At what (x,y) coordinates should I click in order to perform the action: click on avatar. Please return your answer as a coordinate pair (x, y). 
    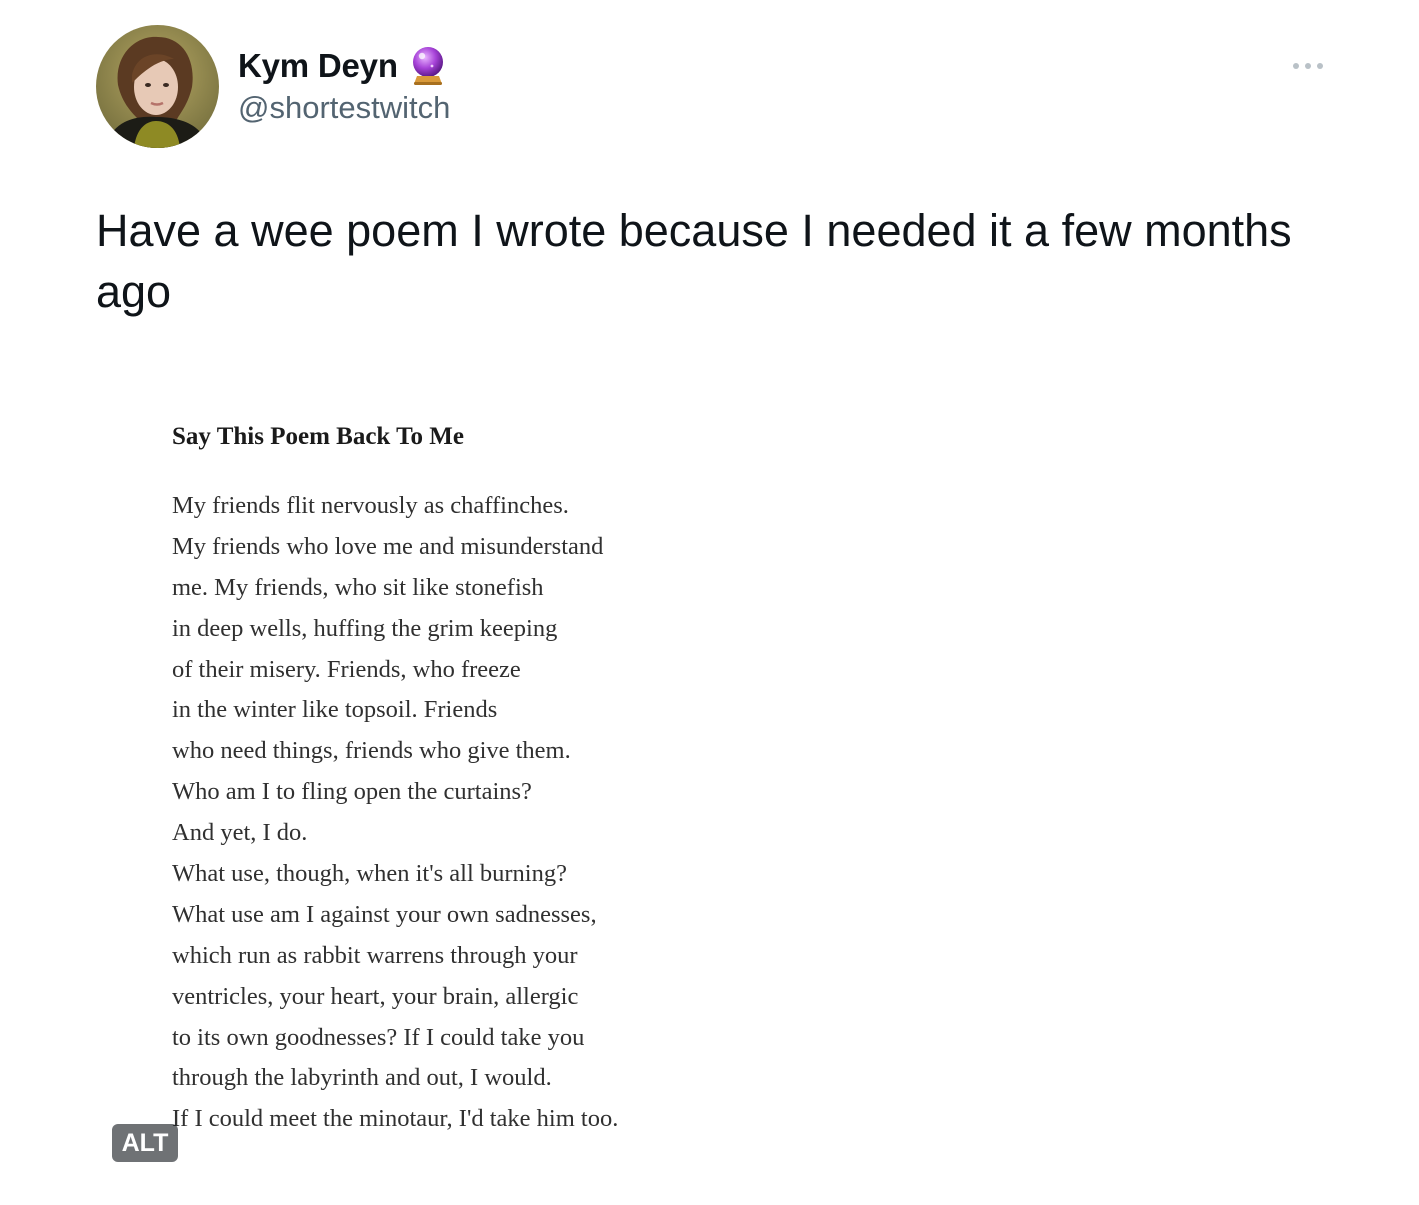
    Looking at the image, I should click on (157, 86).